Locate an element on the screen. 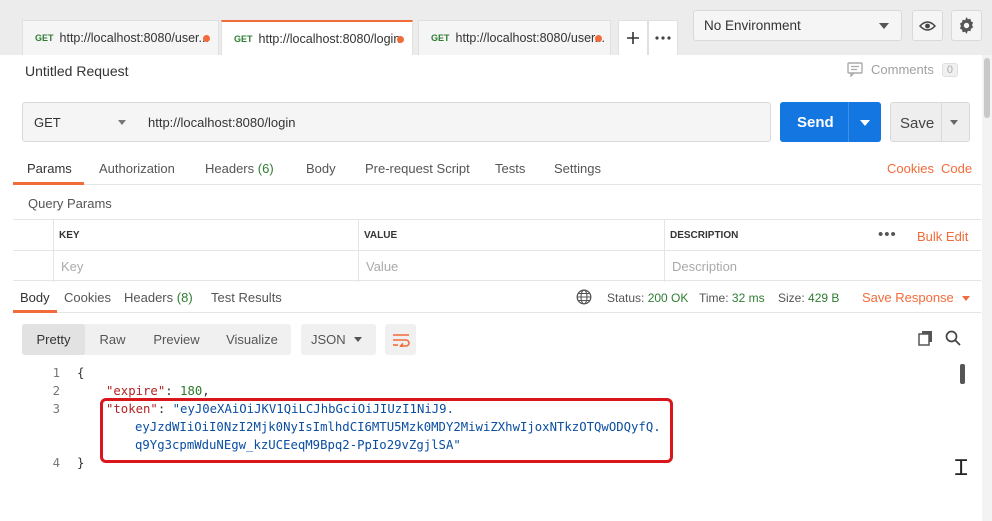 The width and height of the screenshot is (992, 521). tab-headers-count: (6) is located at coordinates (265, 168).